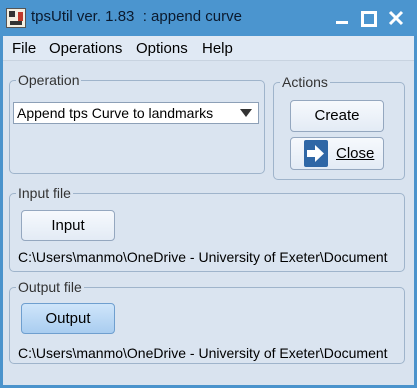 The width and height of the screenshot is (417, 388). Describe the element at coordinates (16, 18) in the screenshot. I see `app-icon` at that location.